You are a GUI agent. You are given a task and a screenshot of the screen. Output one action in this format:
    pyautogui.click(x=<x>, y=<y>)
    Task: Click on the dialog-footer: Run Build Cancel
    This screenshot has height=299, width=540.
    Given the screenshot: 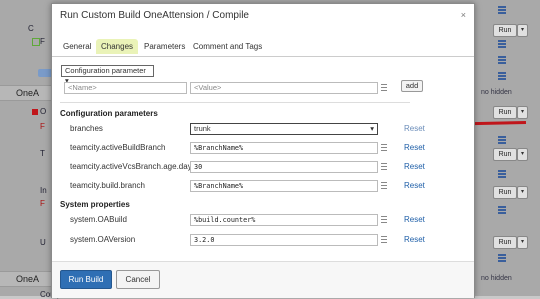 What is the action you would take?
    pyautogui.click(x=263, y=279)
    